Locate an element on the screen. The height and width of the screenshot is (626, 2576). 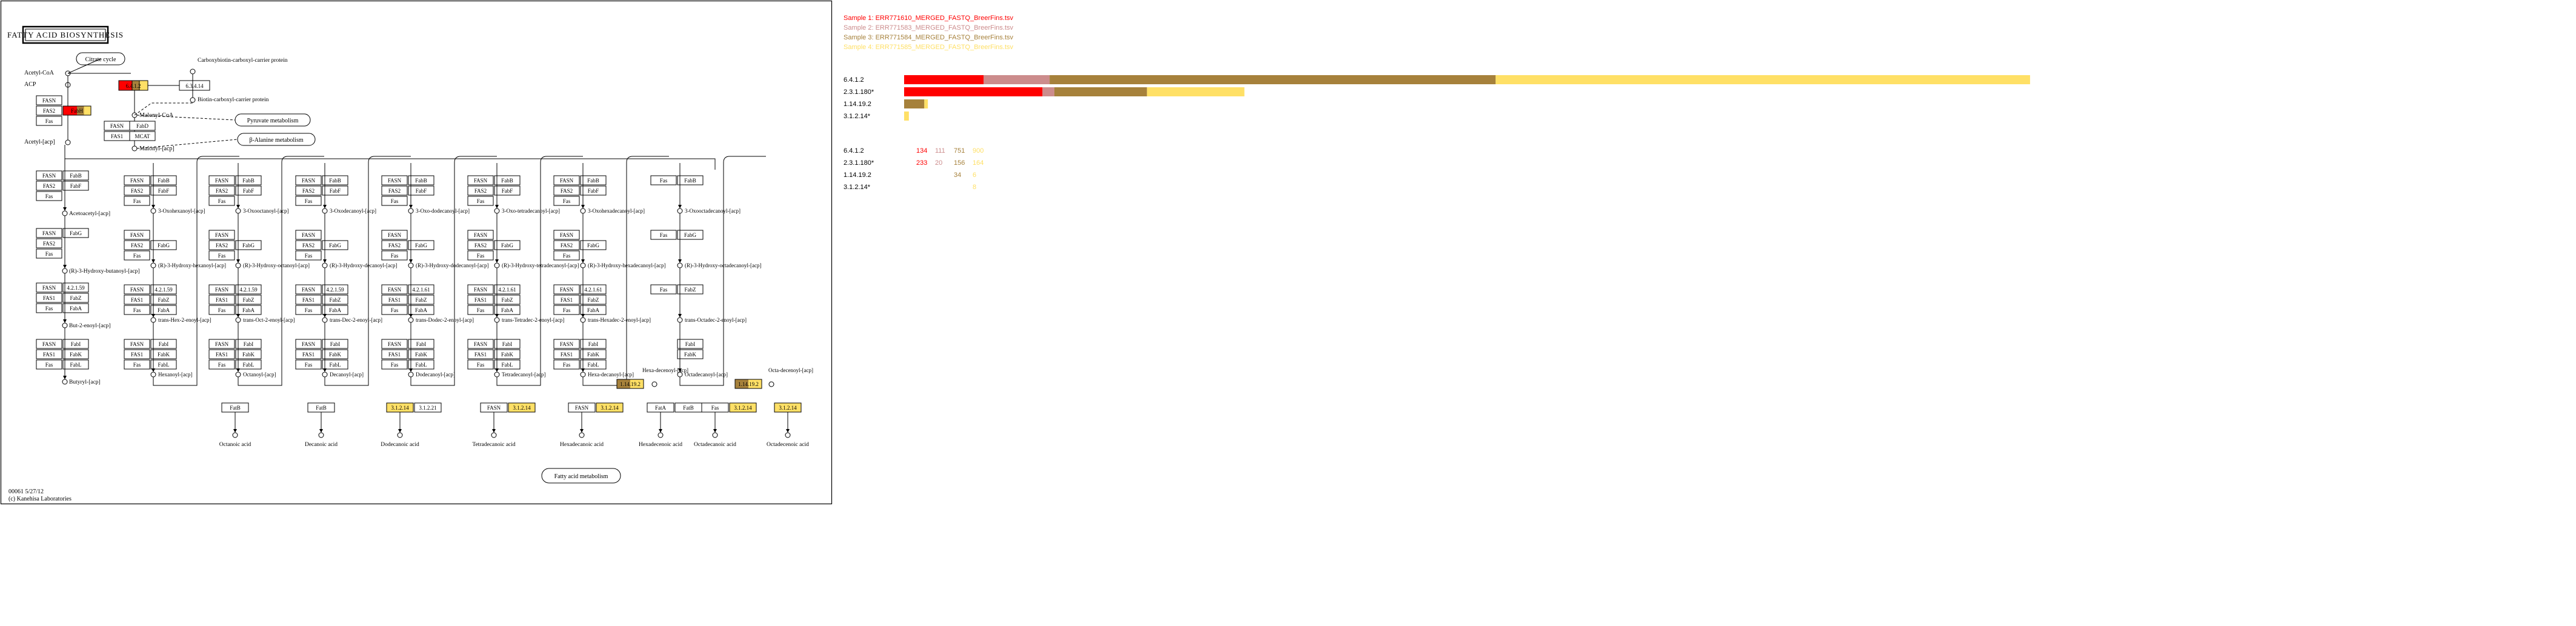
pathway-beta-alanine-metabolism: β-Alanine metabolism is located at coordinates (276, 140).